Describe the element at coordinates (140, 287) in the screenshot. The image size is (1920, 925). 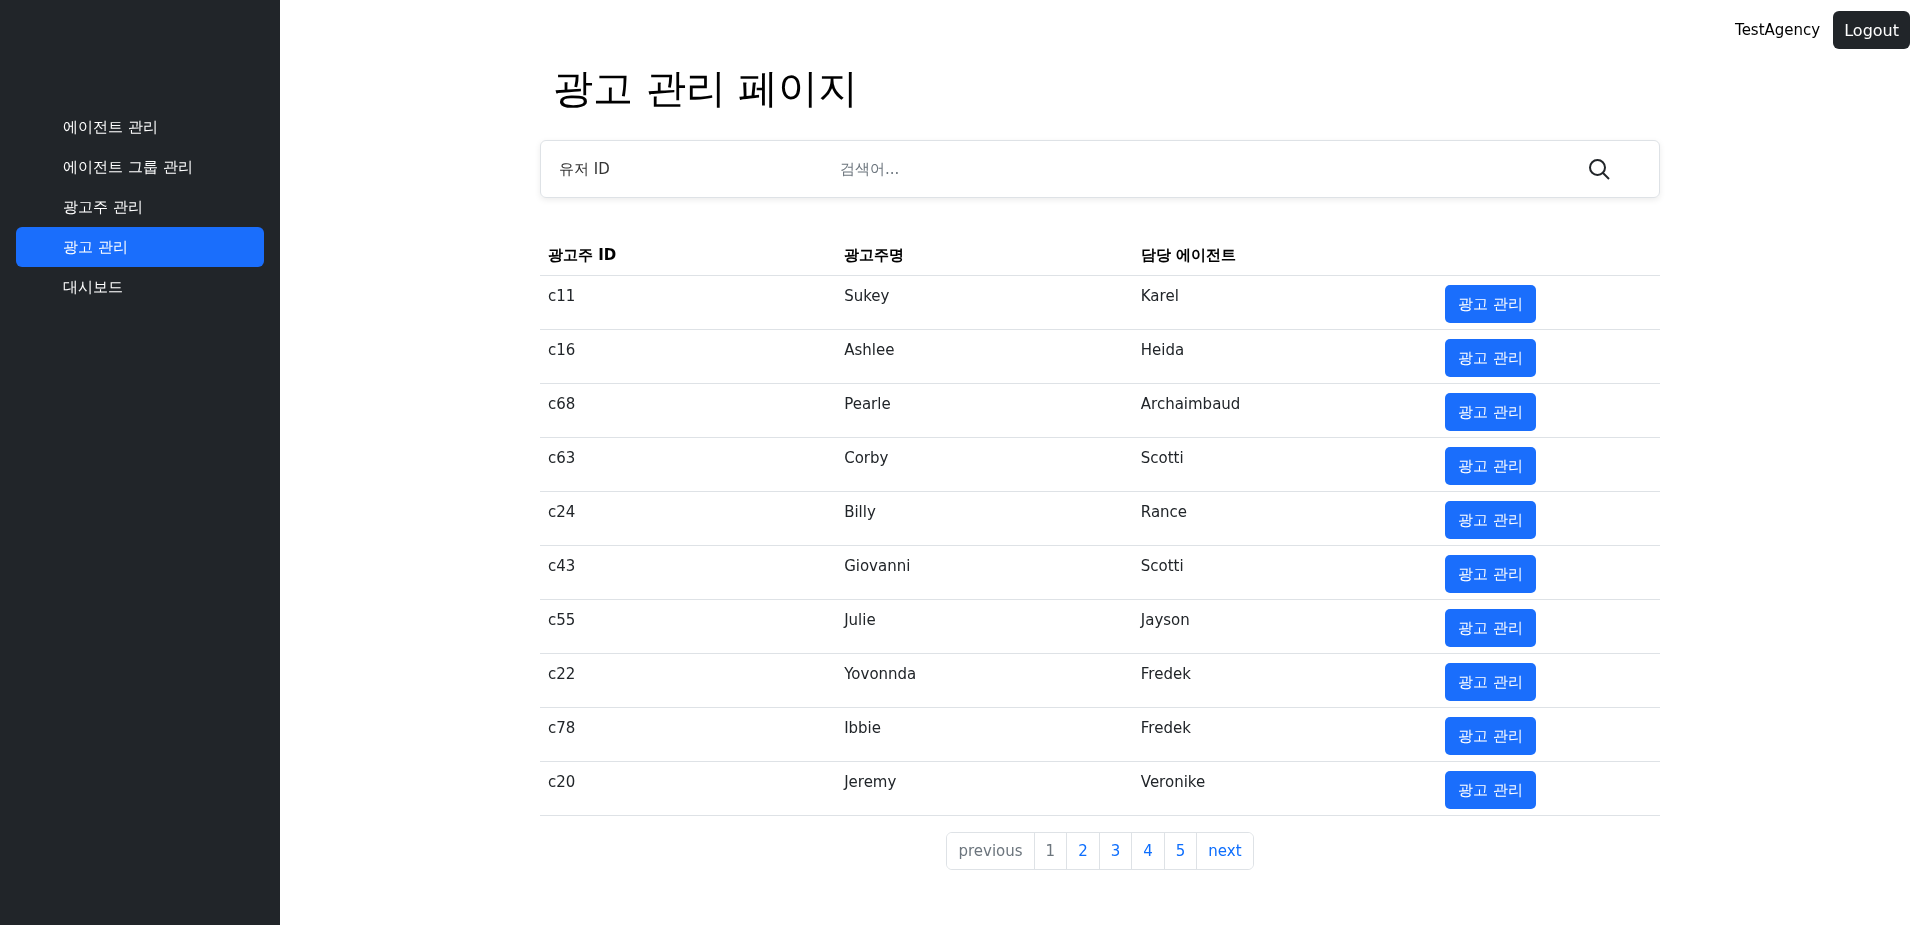
I see `sidebar-item: 대시보드` at that location.